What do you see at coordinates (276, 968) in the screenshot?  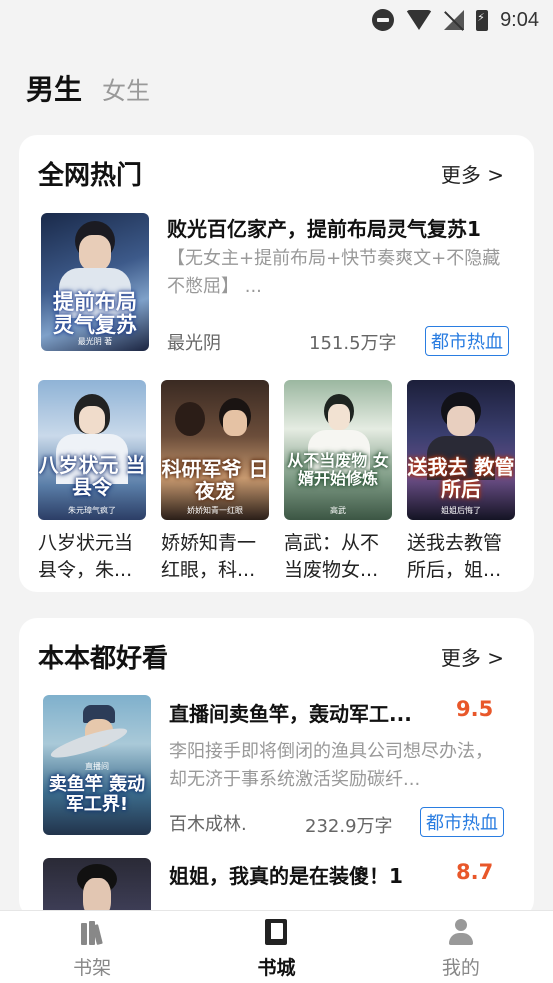 I see `nav-label: 书城` at bounding box center [276, 968].